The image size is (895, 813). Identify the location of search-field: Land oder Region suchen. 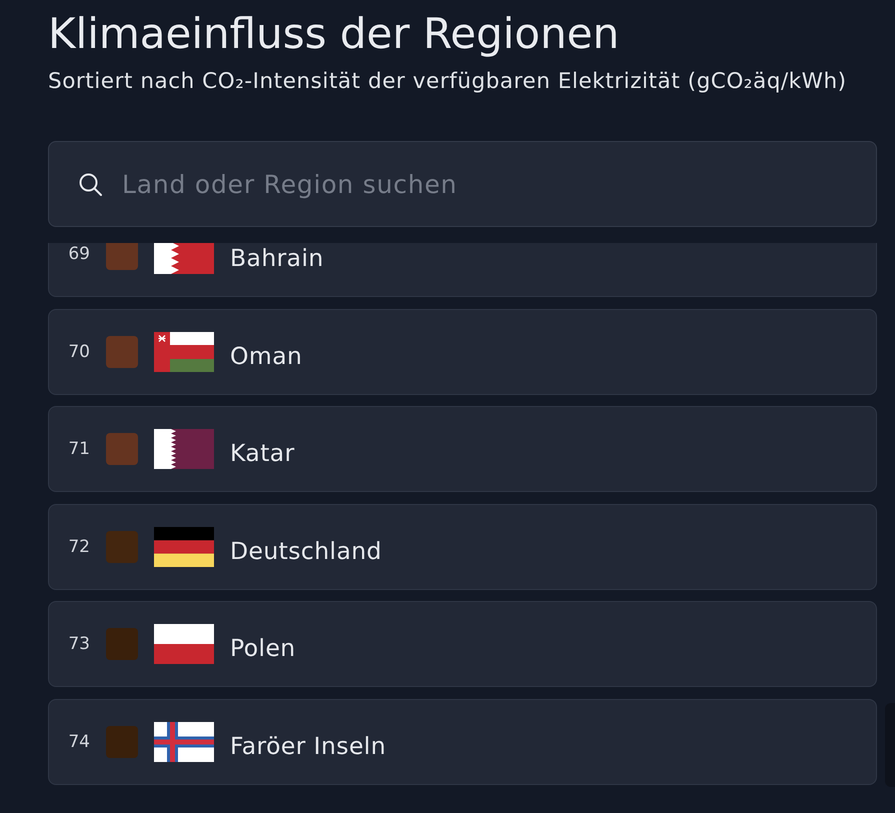
(462, 184).